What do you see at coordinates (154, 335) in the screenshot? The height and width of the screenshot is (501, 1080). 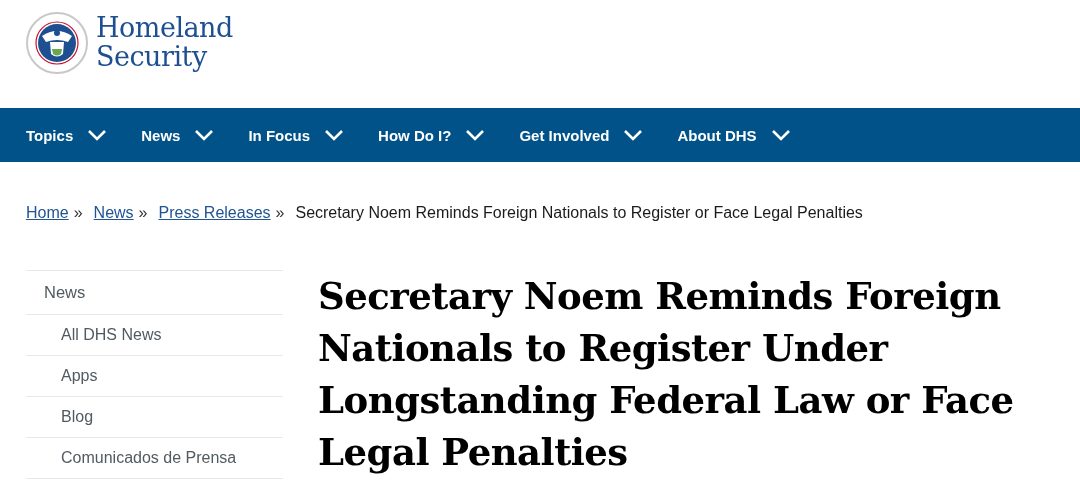 I see `sidebar-item: All DHS News` at bounding box center [154, 335].